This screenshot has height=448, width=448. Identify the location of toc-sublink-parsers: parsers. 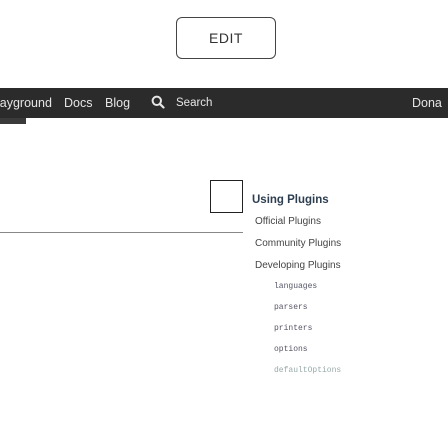
(307, 307).